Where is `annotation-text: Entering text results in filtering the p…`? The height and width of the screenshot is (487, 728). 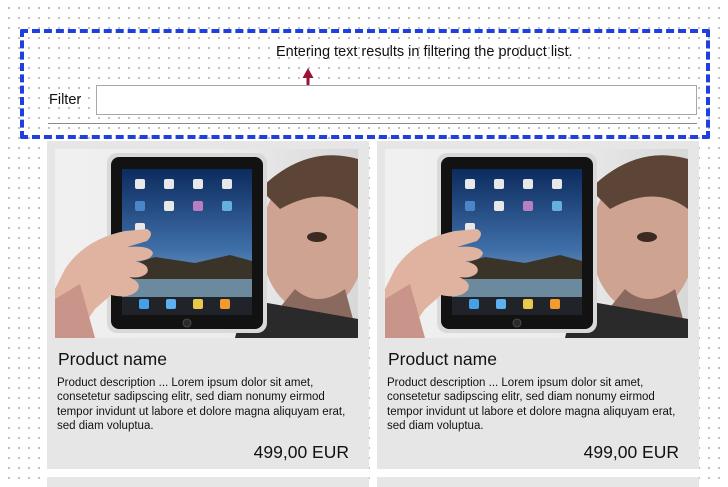 annotation-text: Entering text results in filtering the p… is located at coordinates (424, 52).